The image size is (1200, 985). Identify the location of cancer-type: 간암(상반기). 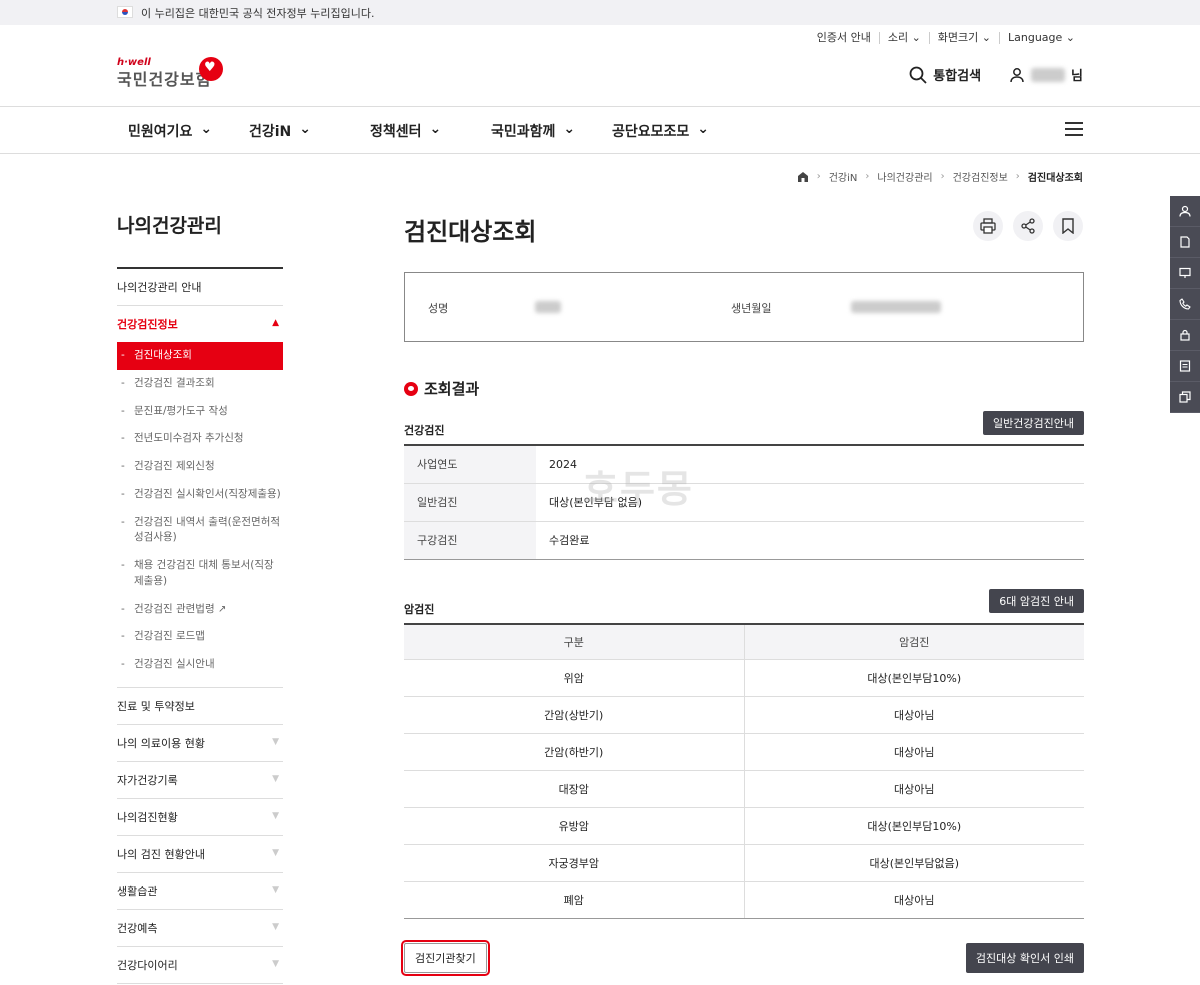
(574, 715).